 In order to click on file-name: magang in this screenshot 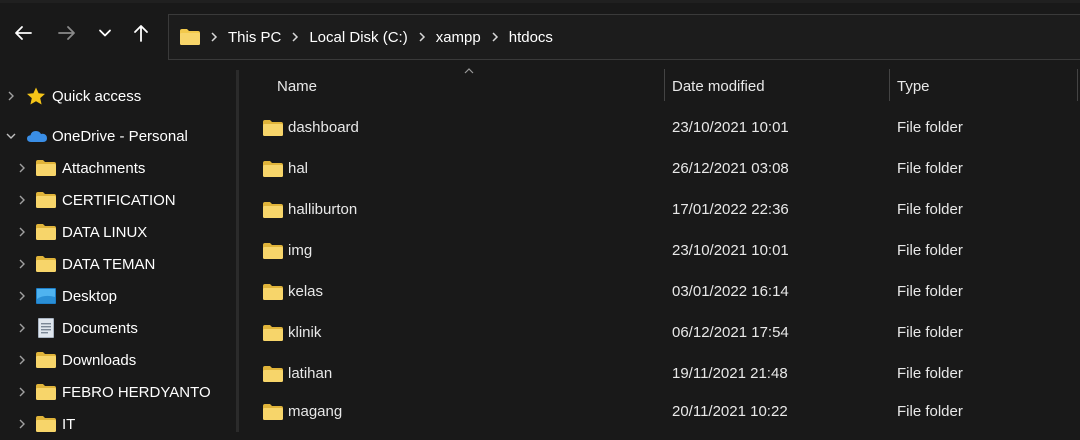, I will do `click(315, 411)`.